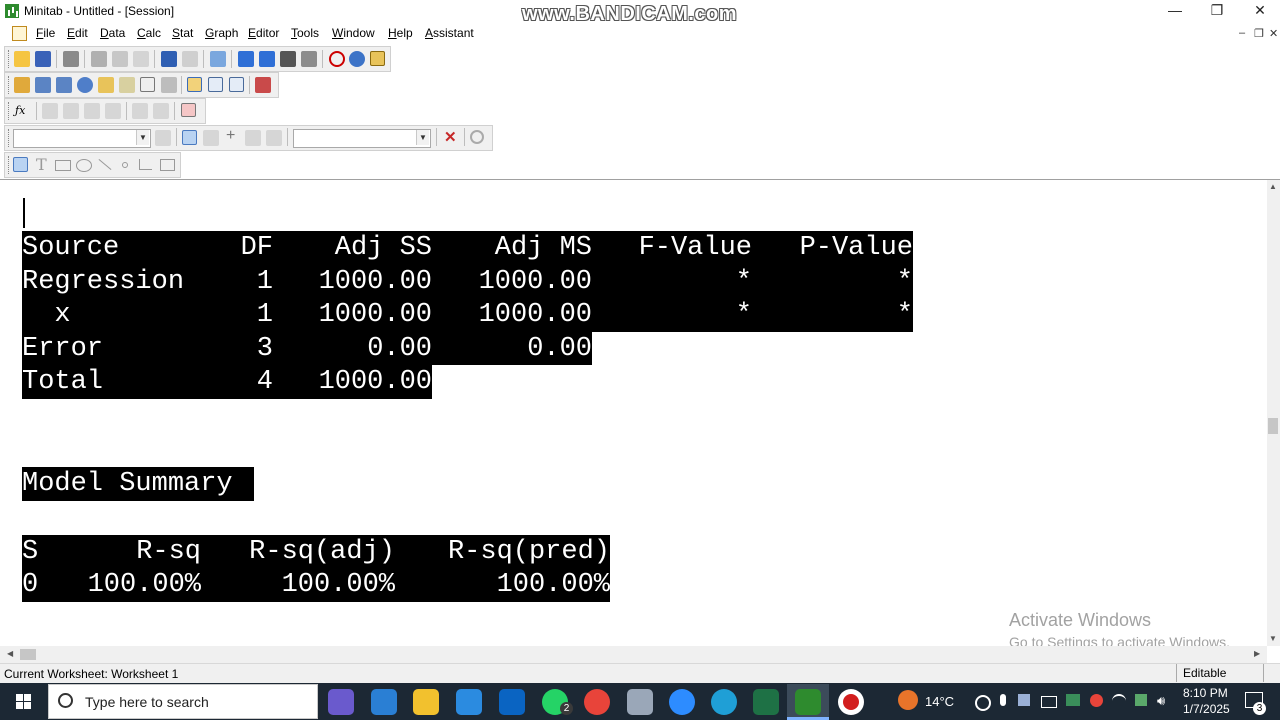 The width and height of the screenshot is (1280, 723). What do you see at coordinates (50, 111) in the screenshot?
I see `insert-row-icon` at bounding box center [50, 111].